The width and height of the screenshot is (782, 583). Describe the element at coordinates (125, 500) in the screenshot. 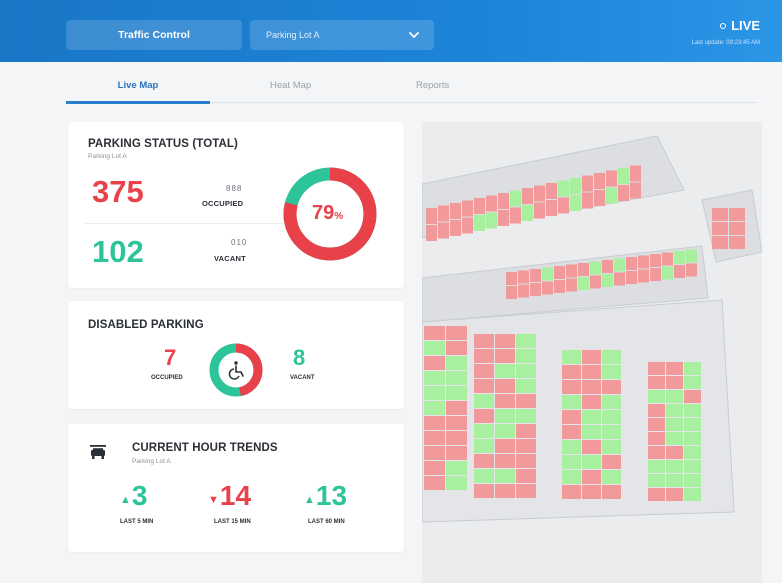

I see `arrow-up-icon: ▲` at that location.